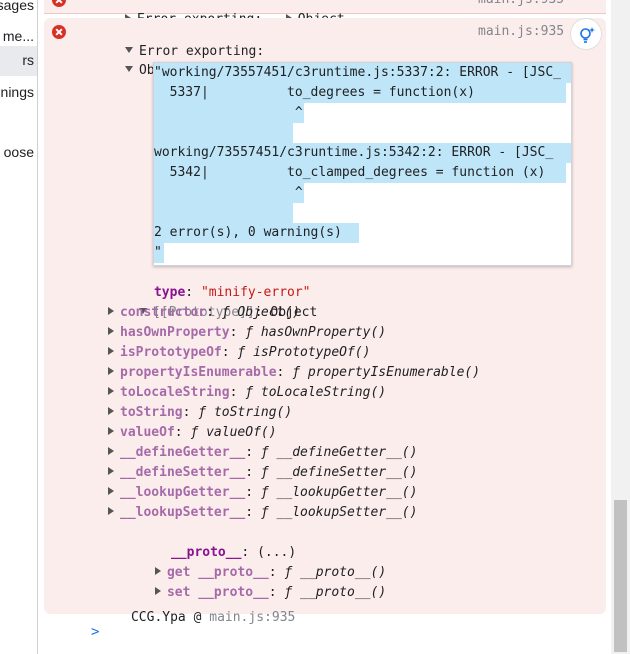 This screenshot has width=630, height=654. Describe the element at coordinates (17, 6) in the screenshot. I see `sidebar-item-label: sages` at that location.